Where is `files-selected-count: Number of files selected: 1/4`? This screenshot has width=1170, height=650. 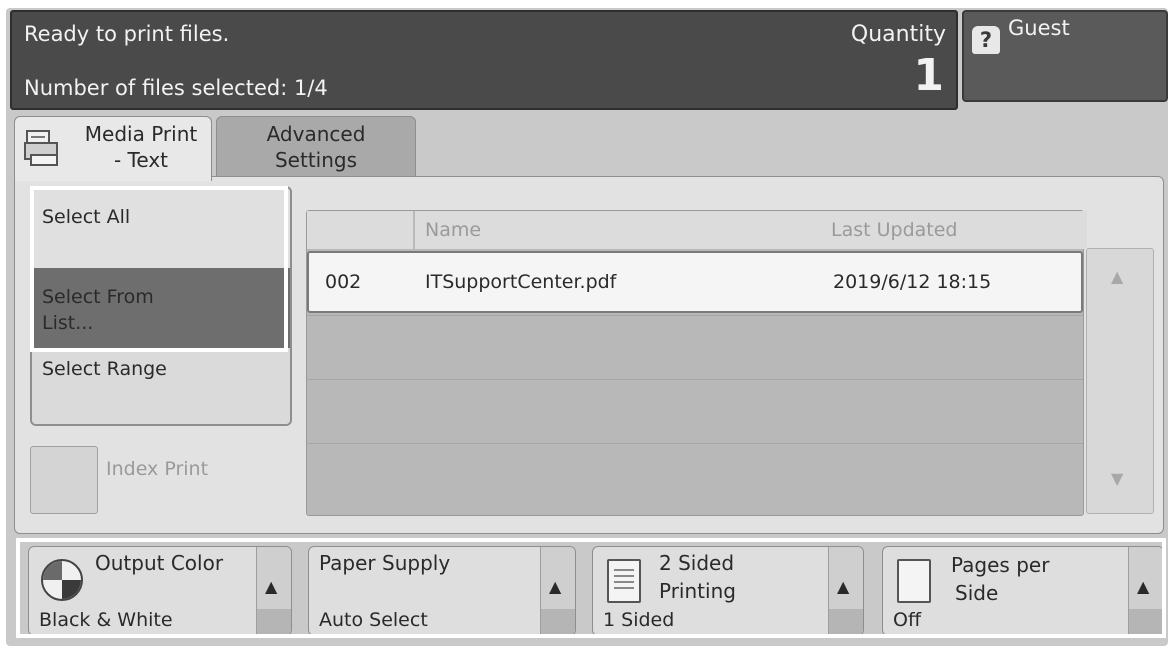 files-selected-count: Number of files selected: 1/4 is located at coordinates (176, 88).